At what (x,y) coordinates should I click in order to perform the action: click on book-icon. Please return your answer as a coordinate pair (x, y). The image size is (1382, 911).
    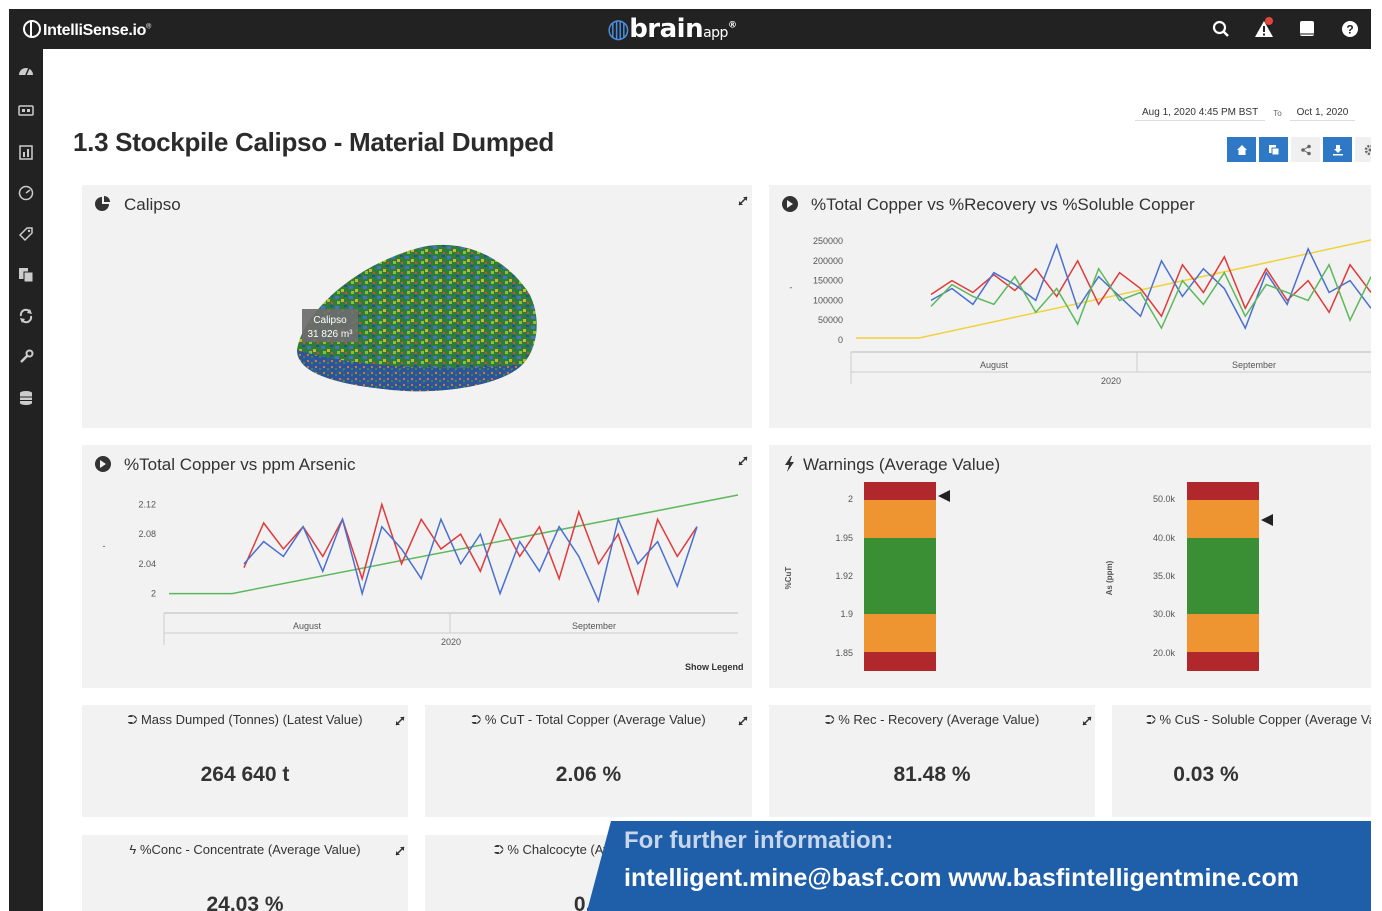
    Looking at the image, I should click on (1306, 28).